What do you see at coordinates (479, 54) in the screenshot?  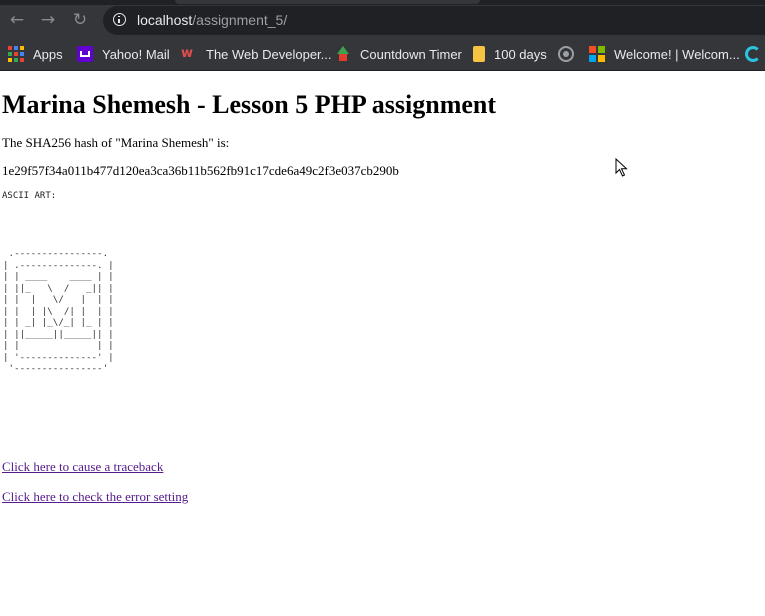 I see `folder-icon` at bounding box center [479, 54].